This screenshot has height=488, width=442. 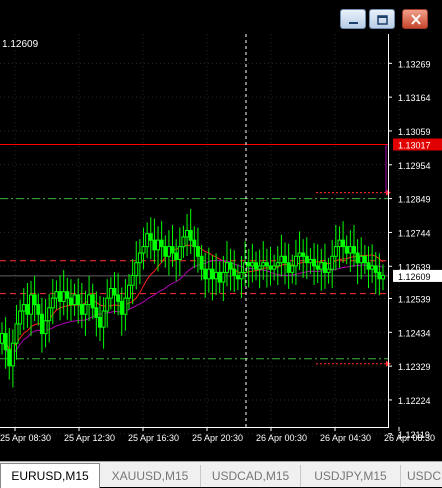 I want to click on tab-xauusd-m15: XAUUSD,M15, so click(x=150, y=476).